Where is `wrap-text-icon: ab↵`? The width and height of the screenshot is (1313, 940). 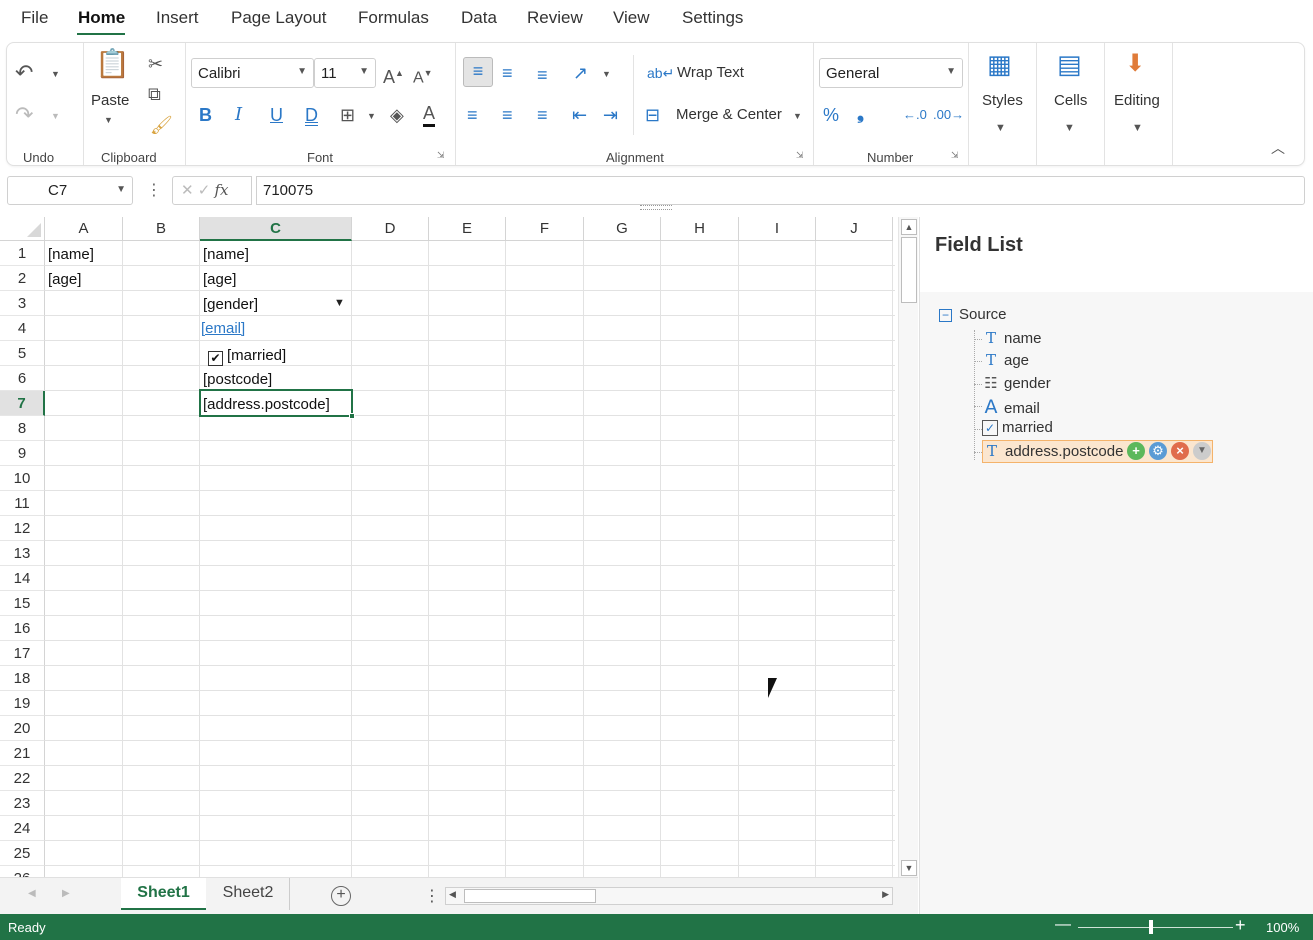
wrap-text-icon: ab↵ is located at coordinates (660, 73).